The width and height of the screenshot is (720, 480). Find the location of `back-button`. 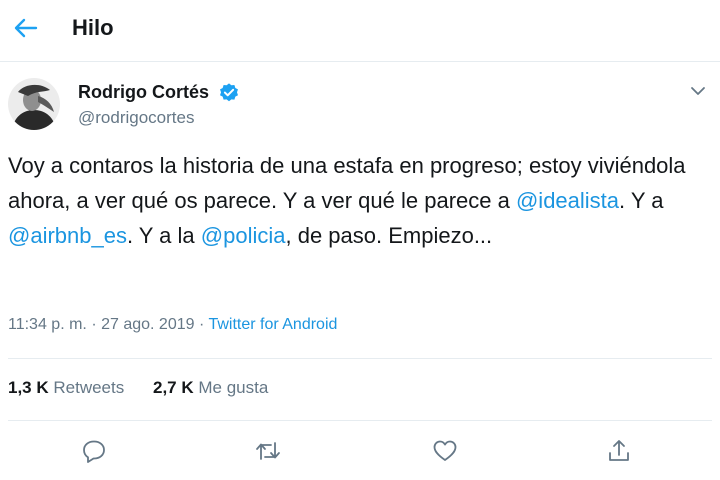

back-button is located at coordinates (26, 28).